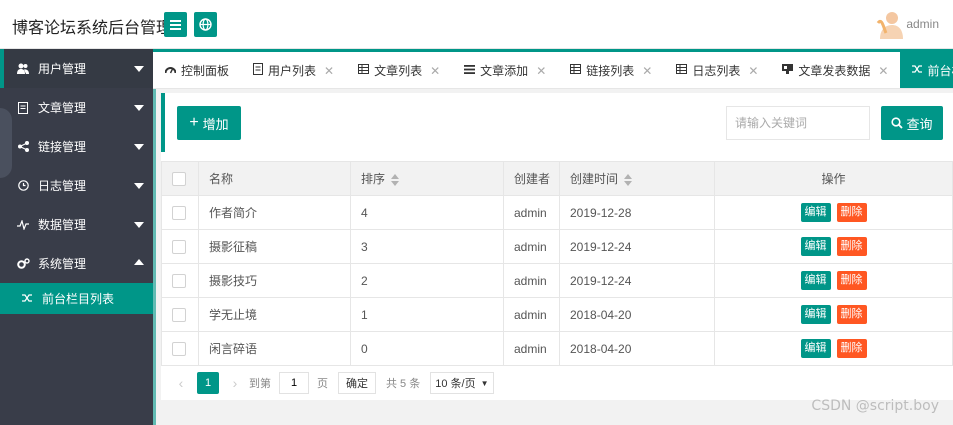  I want to click on sidebar-item-system-management: 系统管理, so click(76, 263).